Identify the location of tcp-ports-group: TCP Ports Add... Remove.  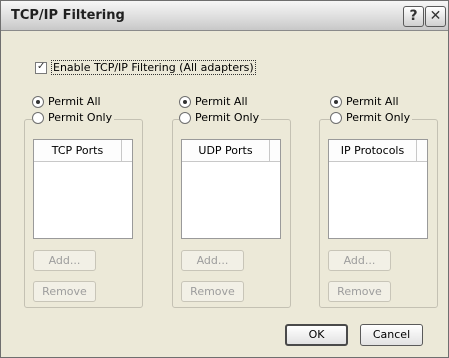
(83, 213).